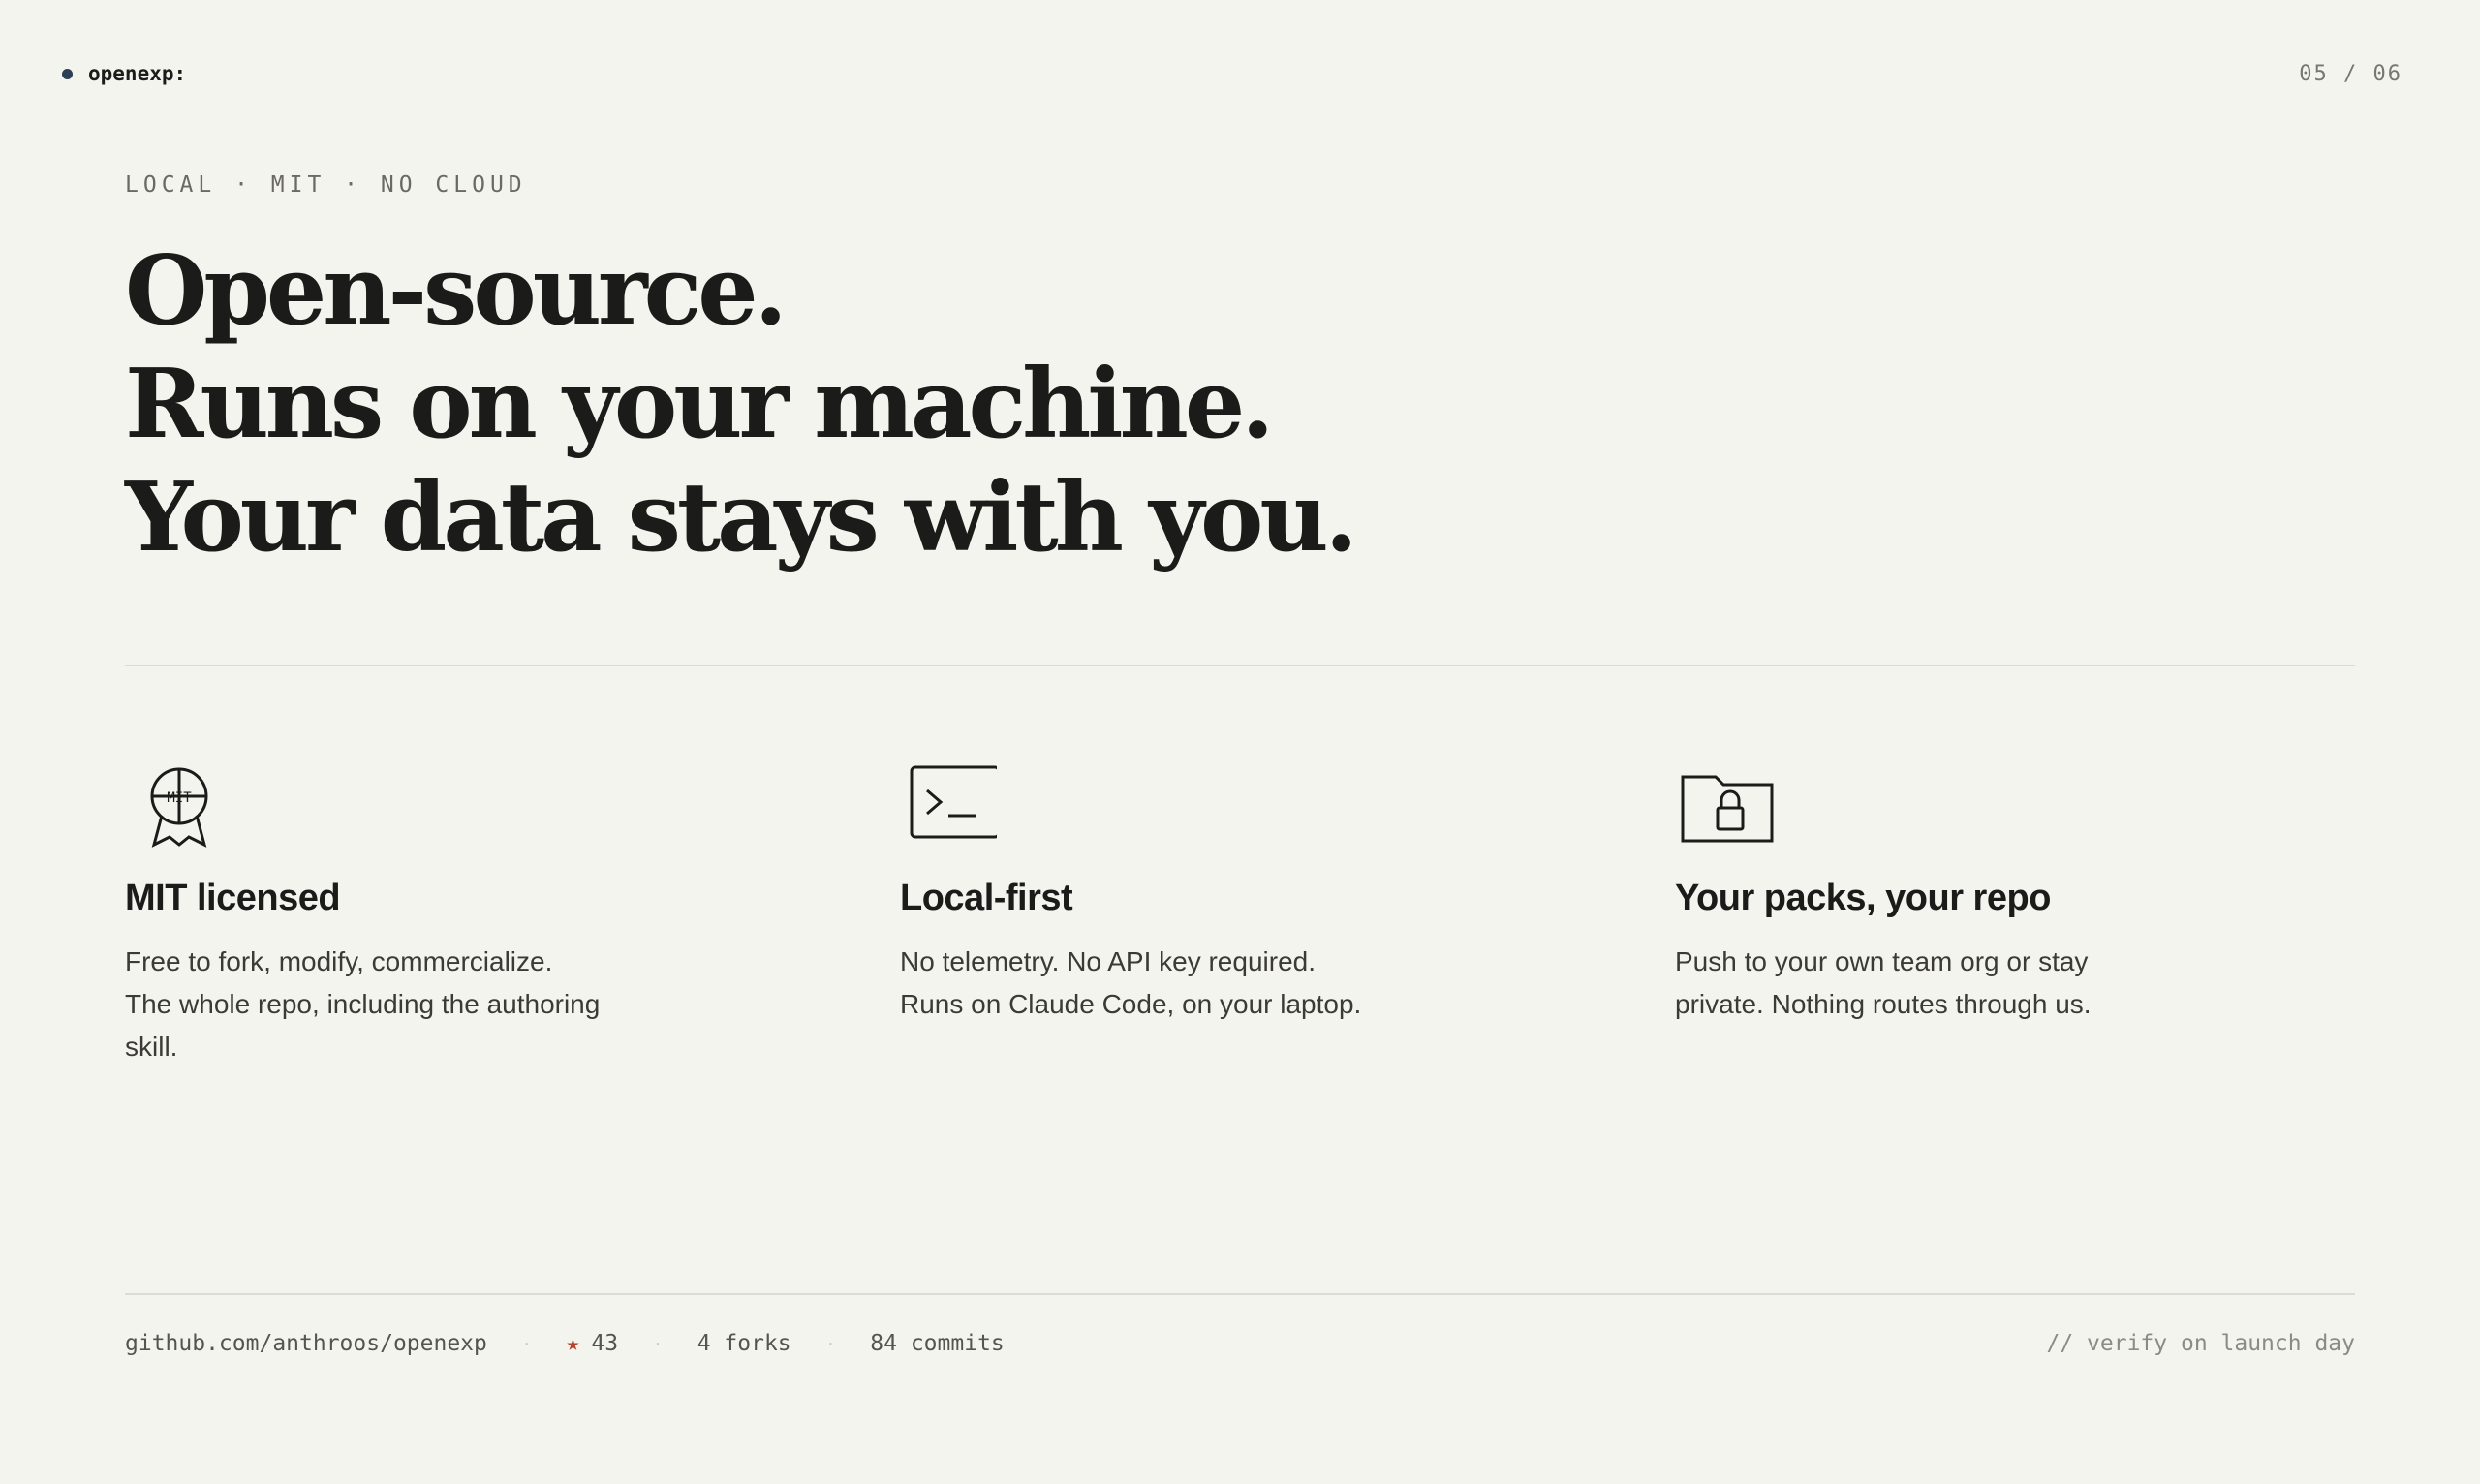 The image size is (2480, 1484). I want to click on commit-count: 84 commits, so click(937, 1343).